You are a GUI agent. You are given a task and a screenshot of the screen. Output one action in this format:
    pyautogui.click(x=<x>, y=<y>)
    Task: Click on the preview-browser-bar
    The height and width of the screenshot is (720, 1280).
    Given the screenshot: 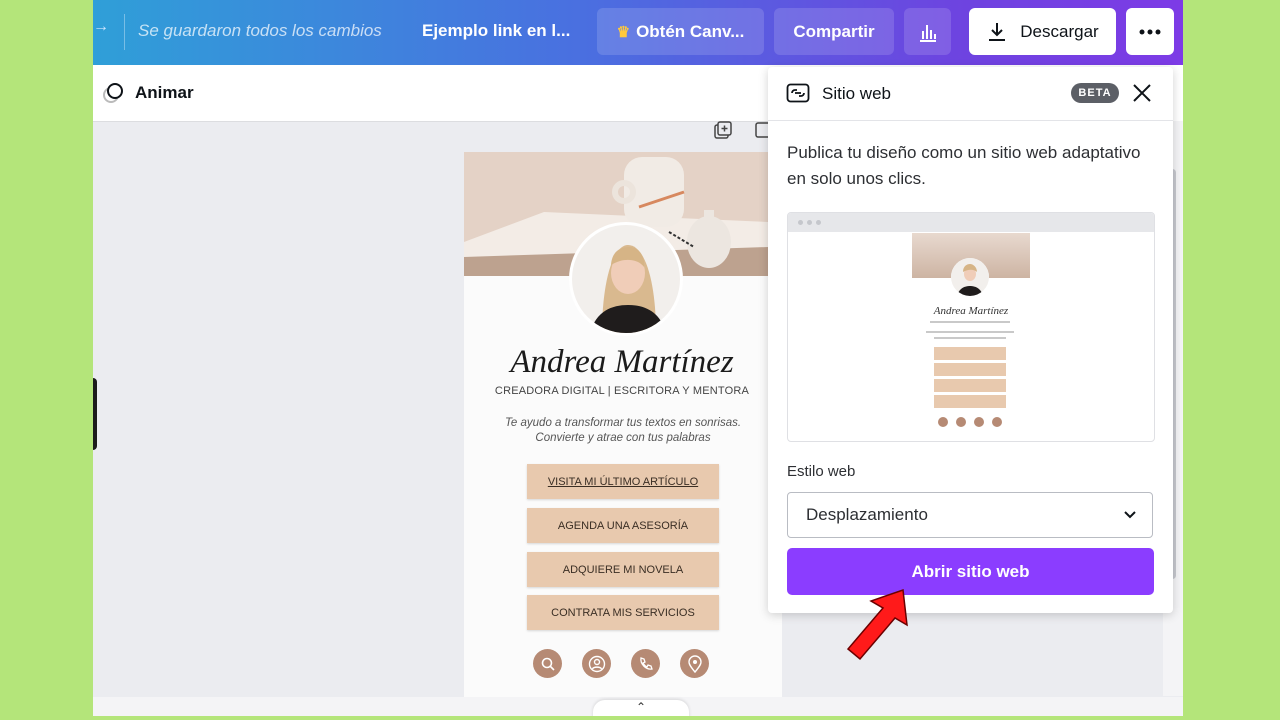 What is the action you would take?
    pyautogui.click(x=971, y=222)
    